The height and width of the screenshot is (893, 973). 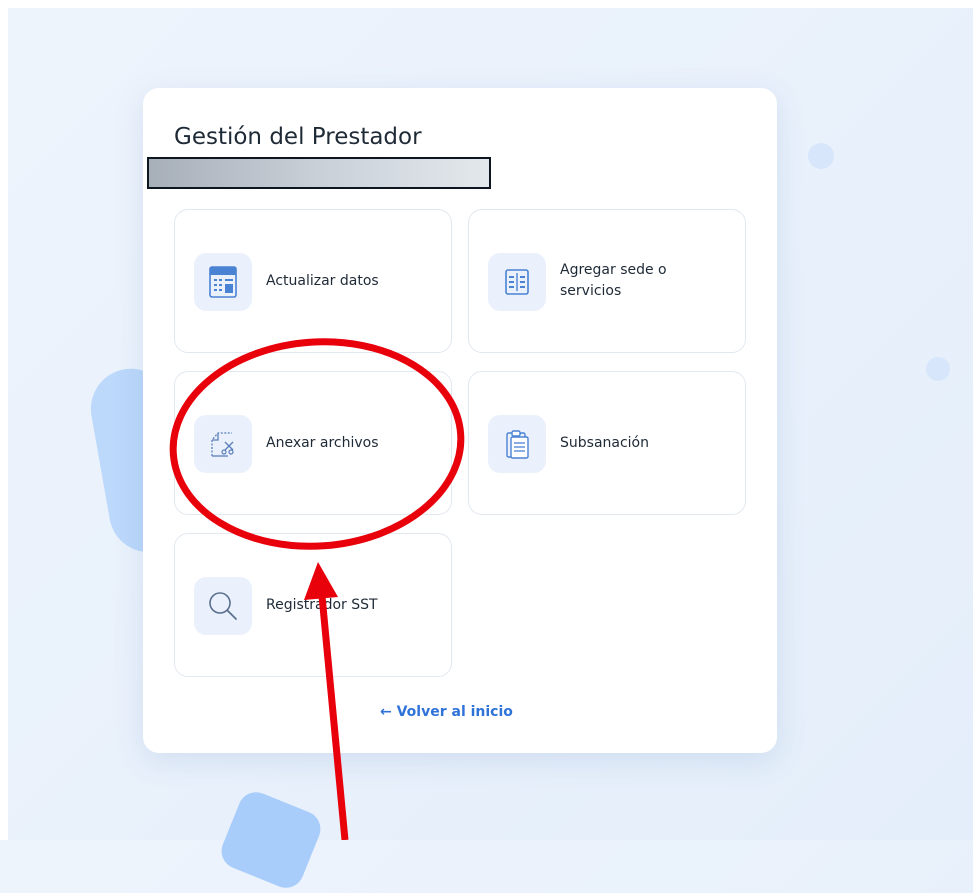 I want to click on rectification-tile: Subsanación, so click(x=607, y=443).